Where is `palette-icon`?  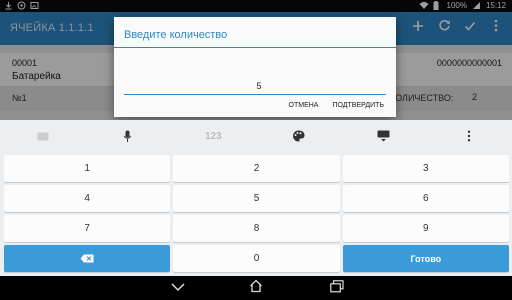
palette-icon is located at coordinates (299, 136).